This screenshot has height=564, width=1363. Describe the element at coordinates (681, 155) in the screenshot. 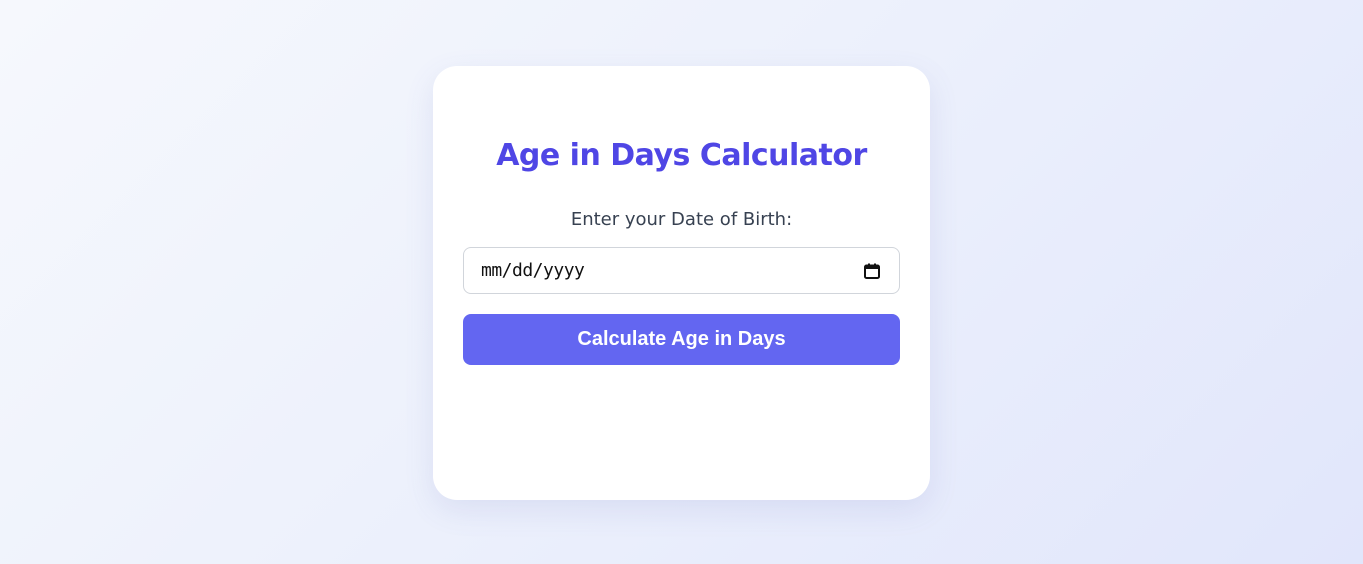

I see `page-title: Age in Days Calculator` at that location.